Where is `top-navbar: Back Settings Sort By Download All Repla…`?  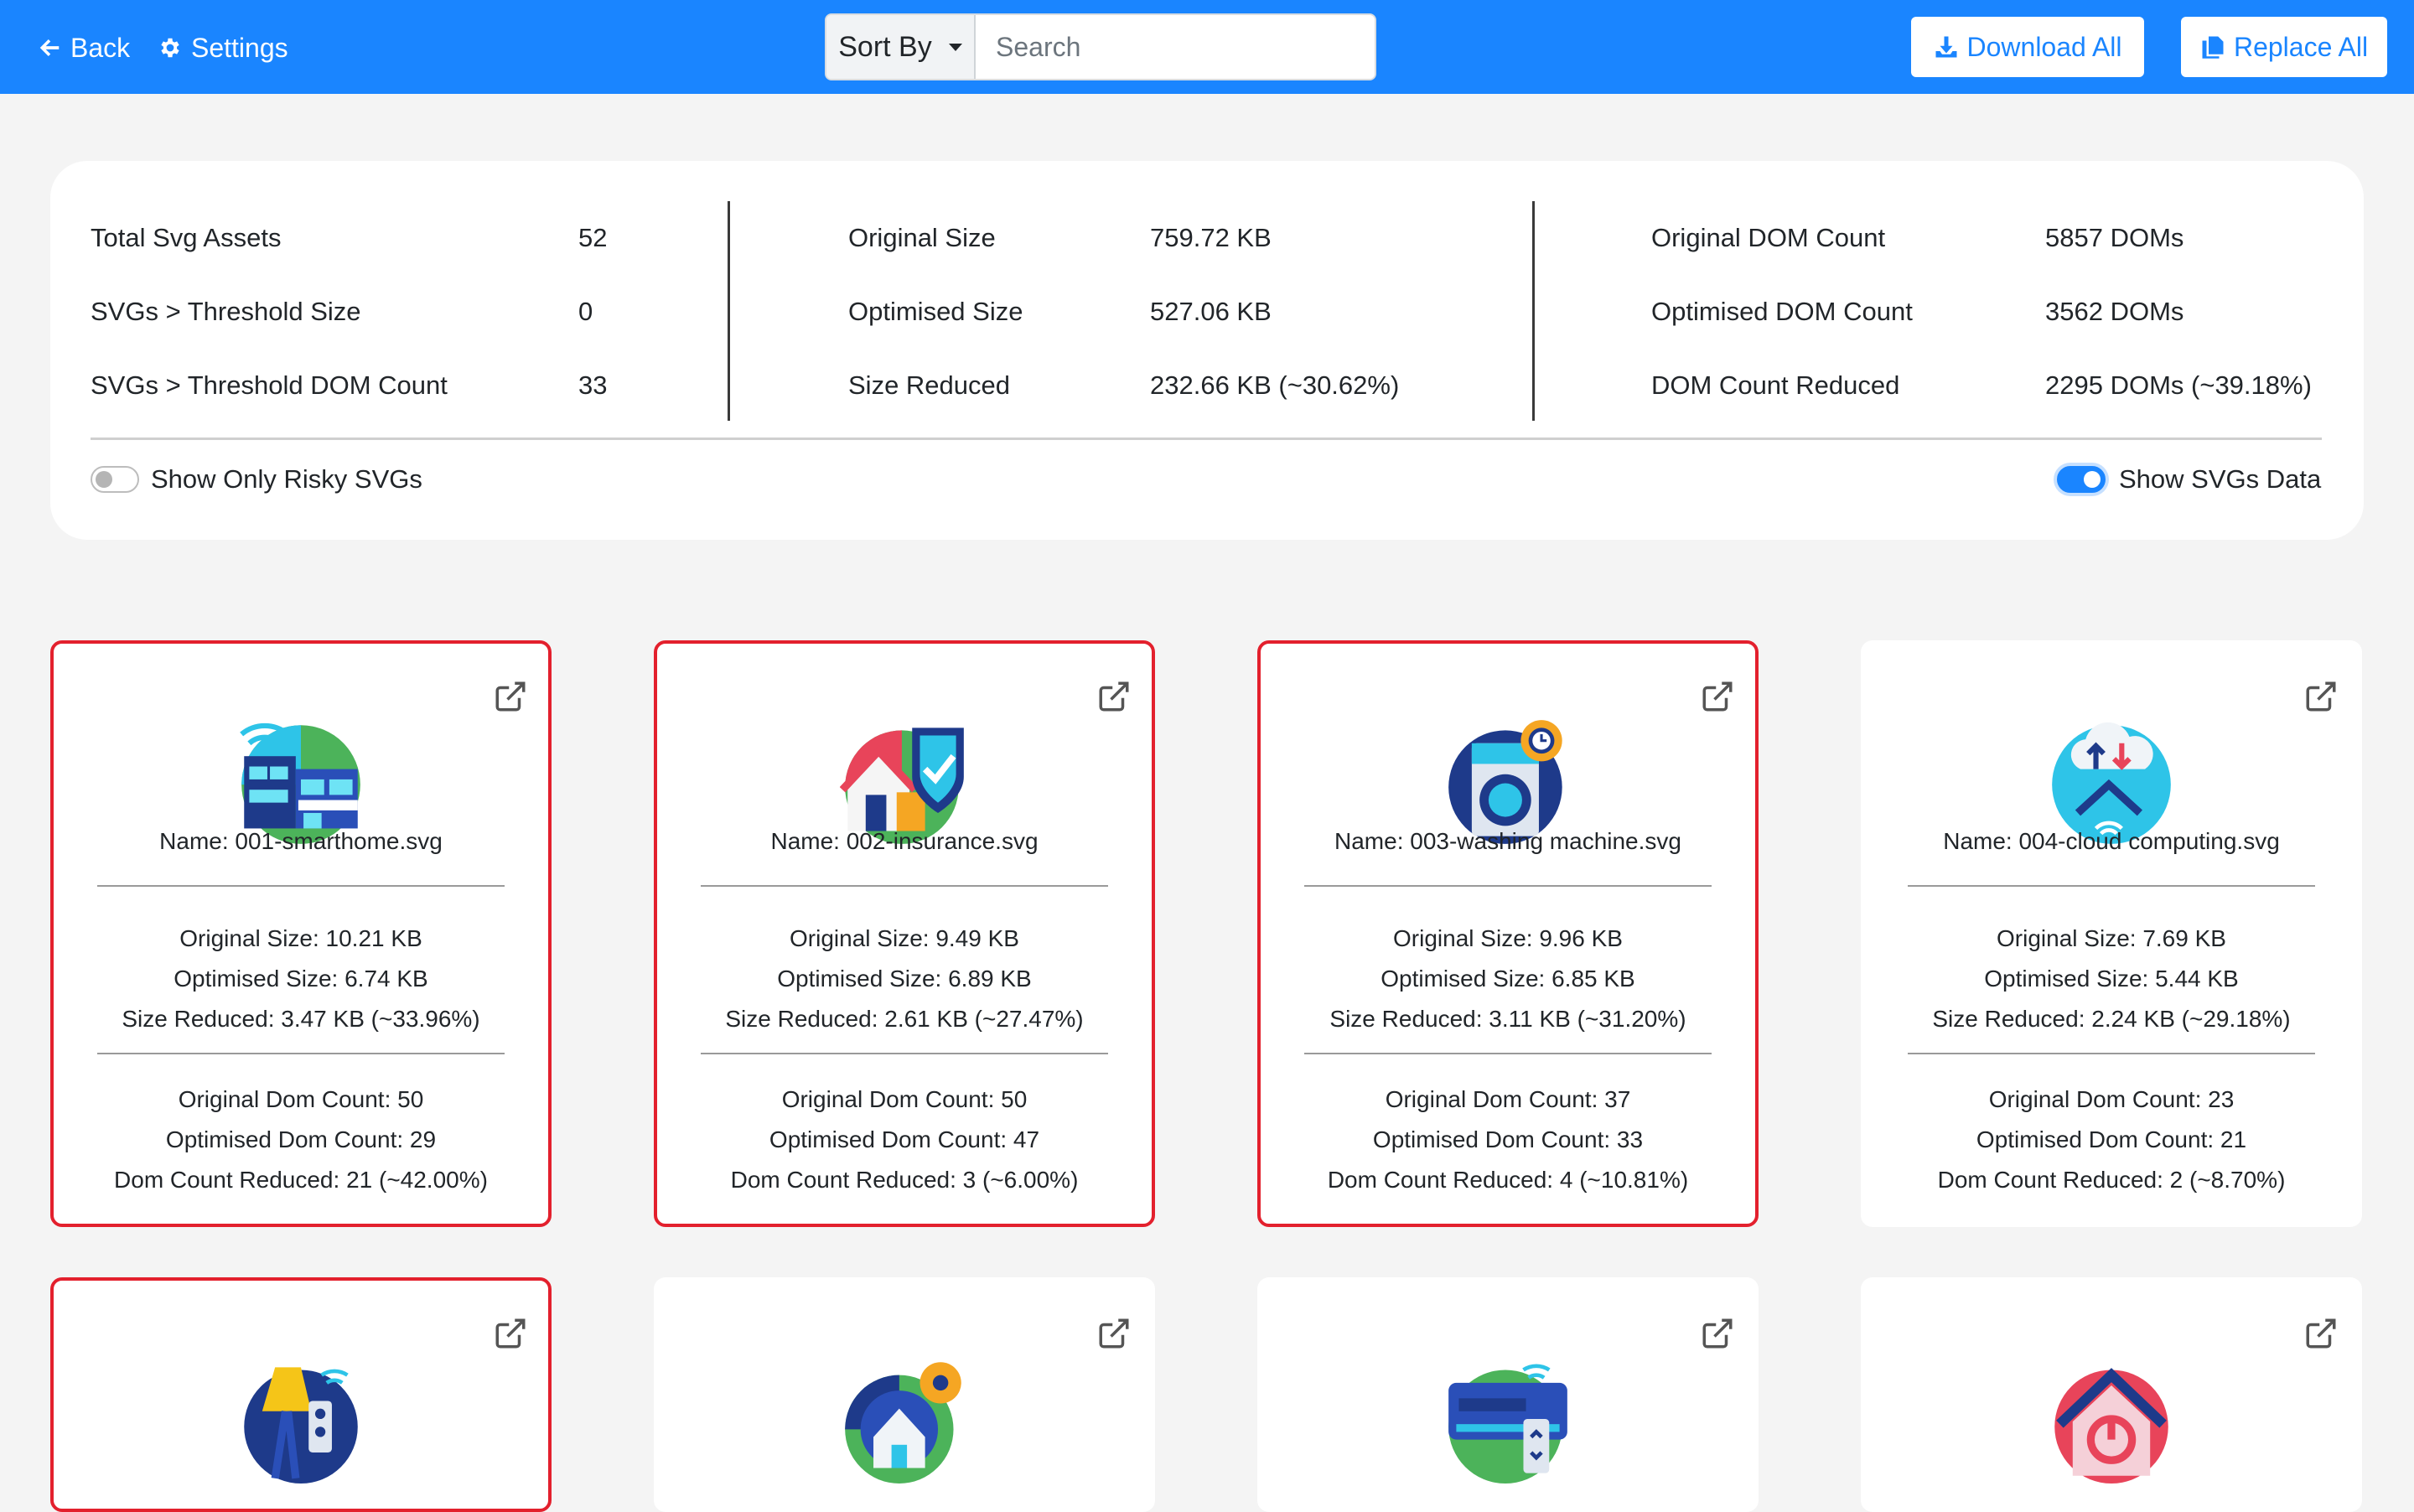
top-navbar: Back Settings Sort By Download All Repla… is located at coordinates (1207, 47).